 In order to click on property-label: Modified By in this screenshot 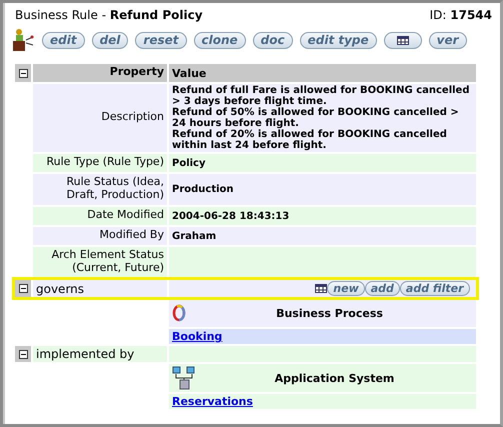, I will do `click(131, 235)`.